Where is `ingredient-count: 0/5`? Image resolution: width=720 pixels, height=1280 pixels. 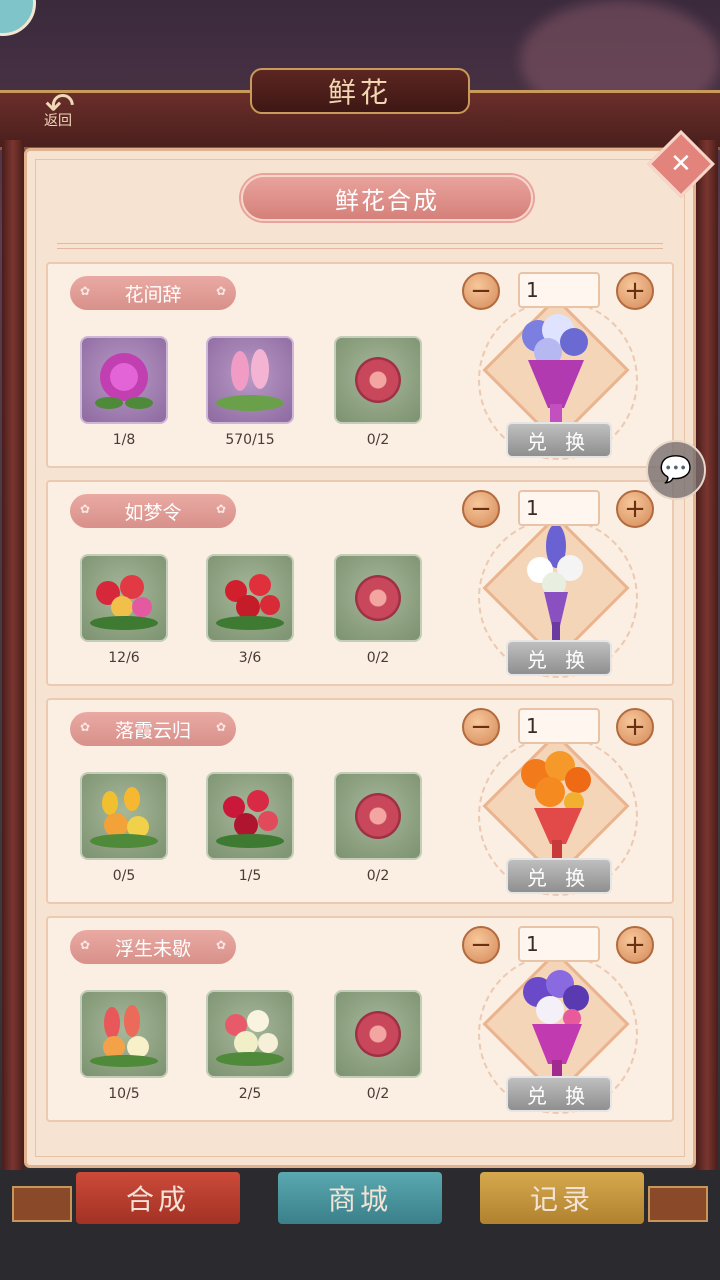
ingredient-count: 0/5 is located at coordinates (124, 876).